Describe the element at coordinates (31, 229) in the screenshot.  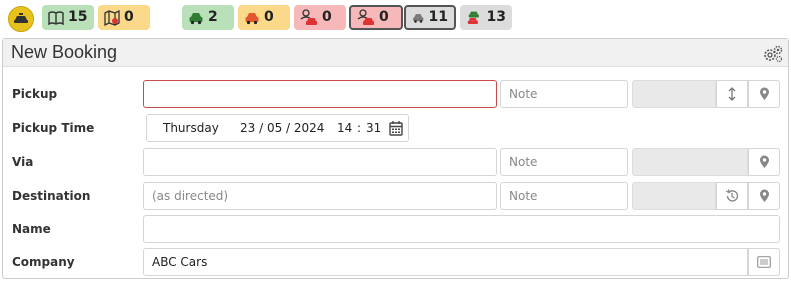
I see `name-label: Name` at that location.